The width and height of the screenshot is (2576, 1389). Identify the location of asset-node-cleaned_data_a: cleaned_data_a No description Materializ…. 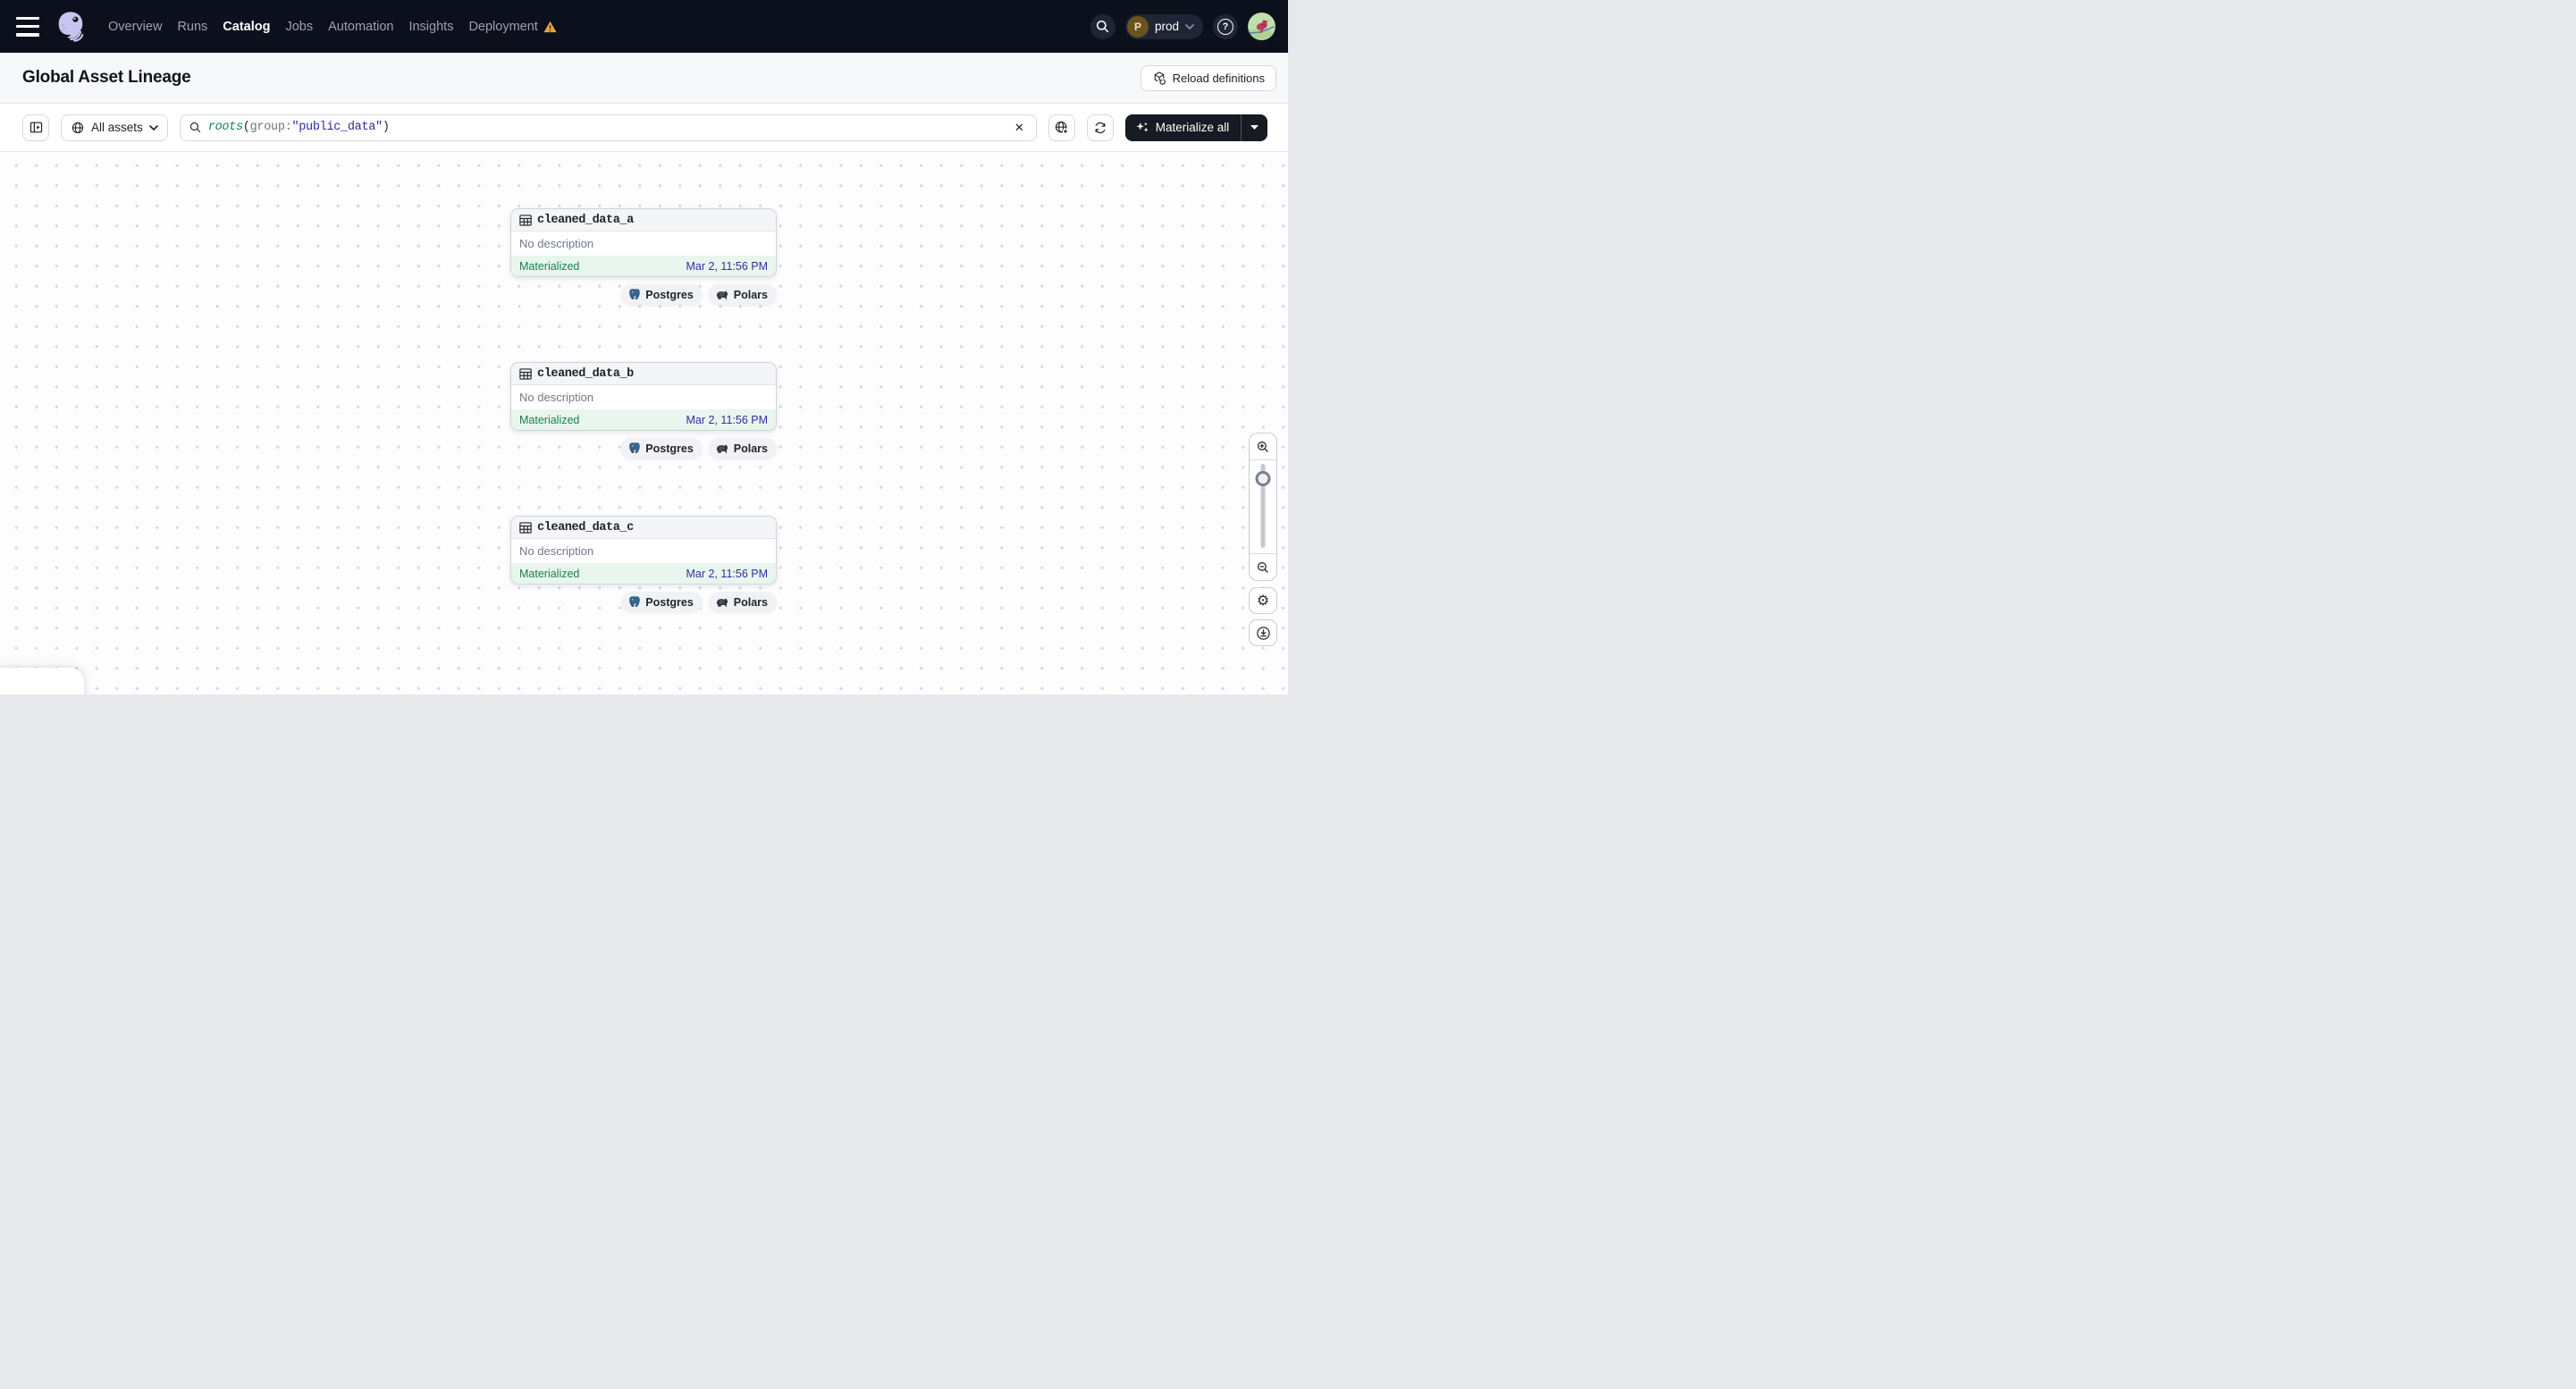
(644, 242).